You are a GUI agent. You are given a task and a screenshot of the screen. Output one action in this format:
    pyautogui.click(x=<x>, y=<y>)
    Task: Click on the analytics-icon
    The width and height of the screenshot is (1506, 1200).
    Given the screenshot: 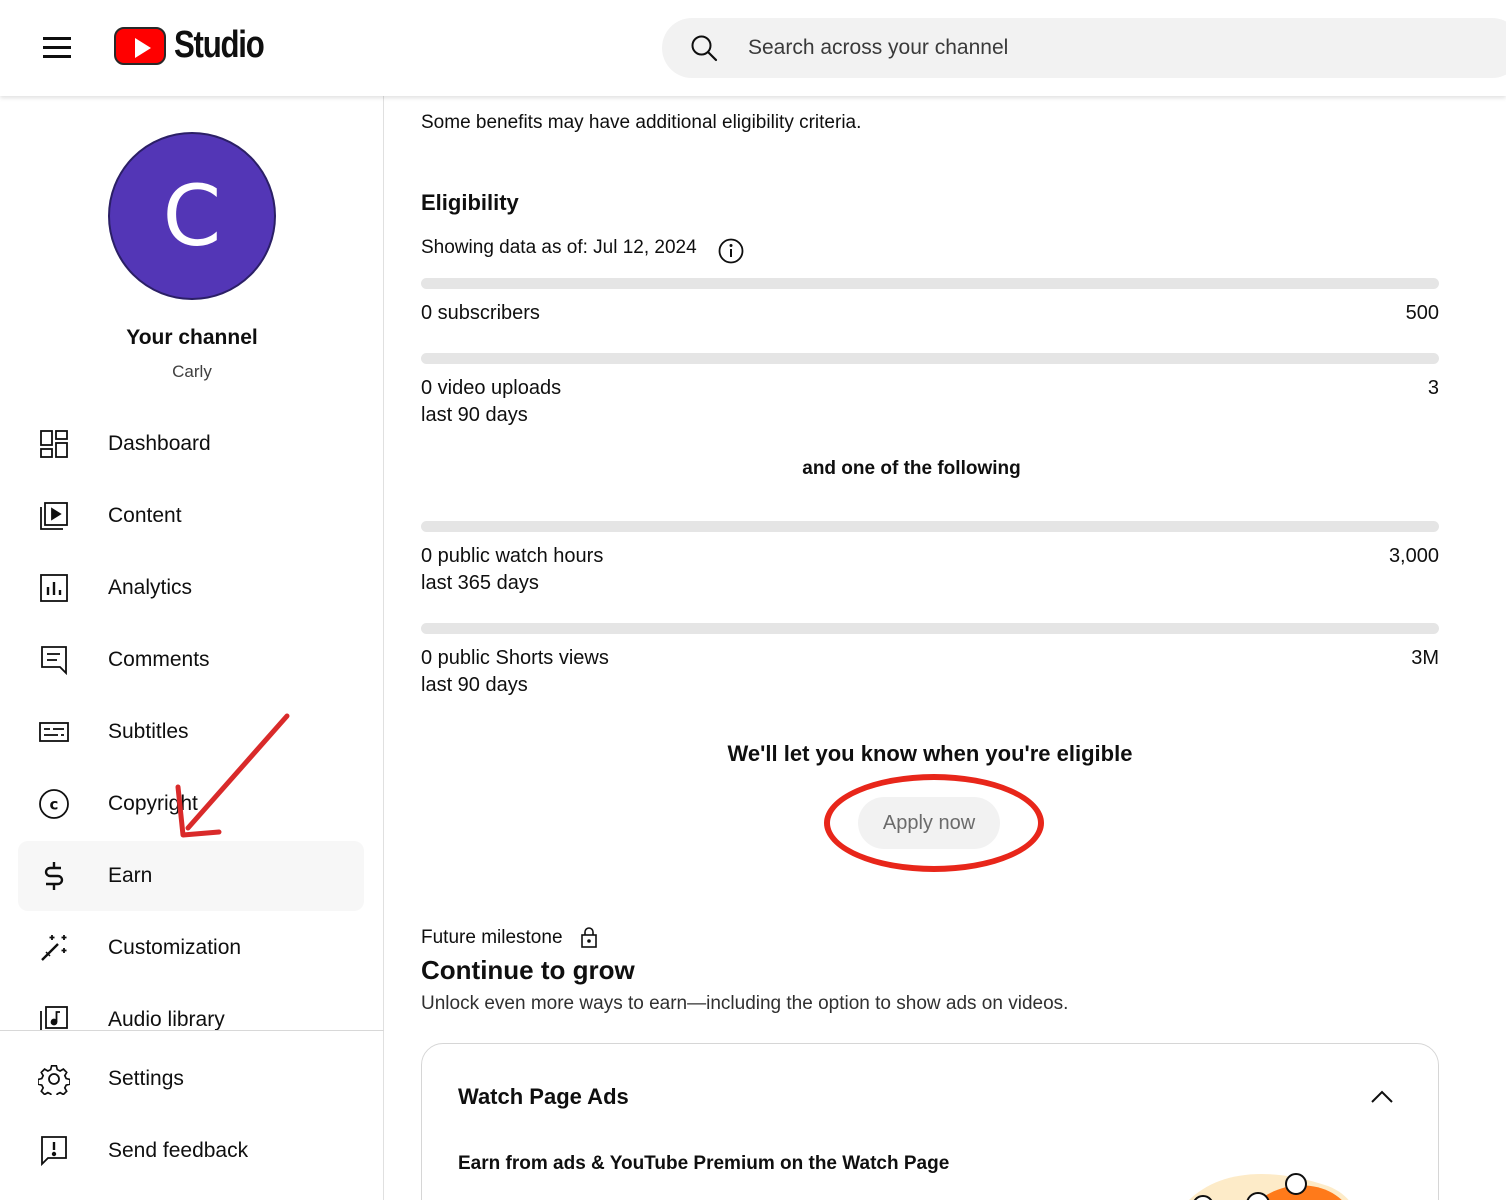 What is the action you would take?
    pyautogui.click(x=54, y=588)
    